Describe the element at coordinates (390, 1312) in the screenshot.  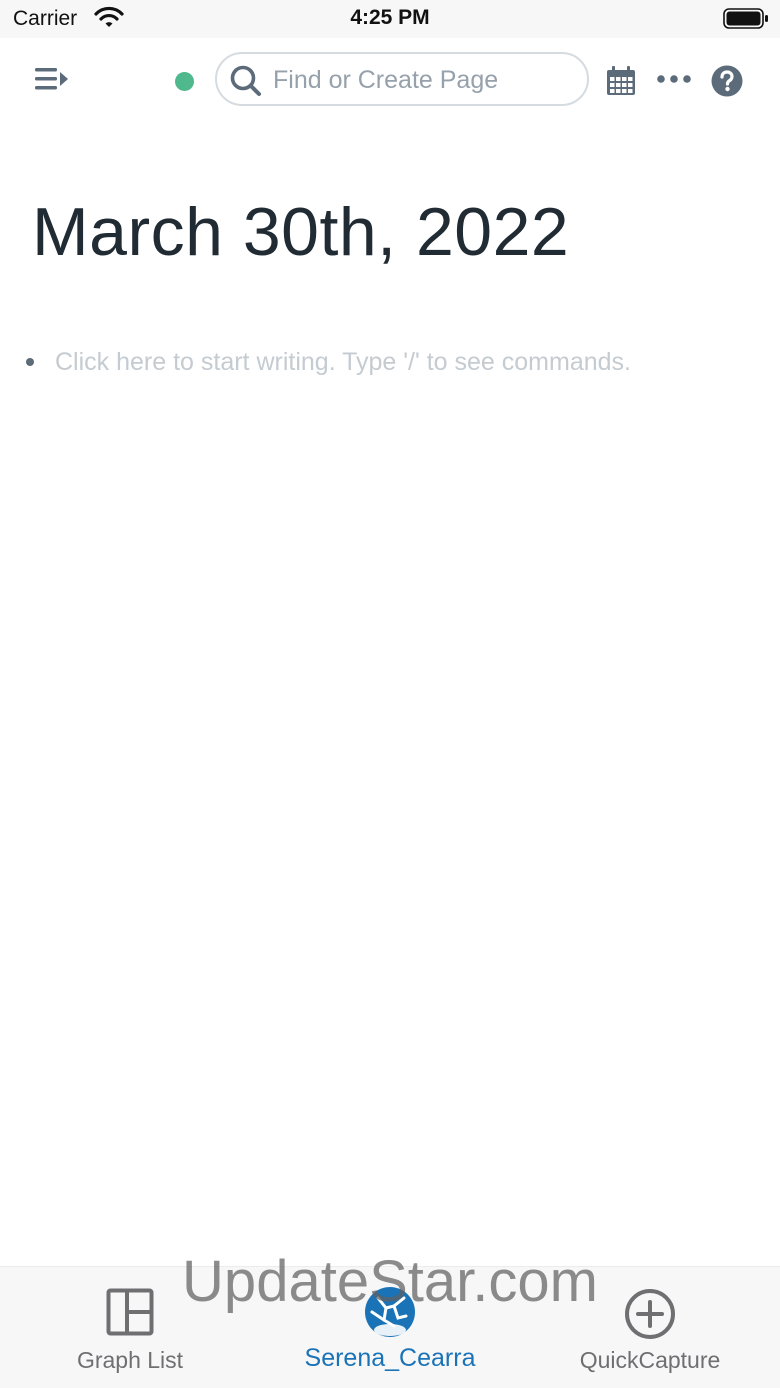
I see `graph-avatar-icon` at that location.